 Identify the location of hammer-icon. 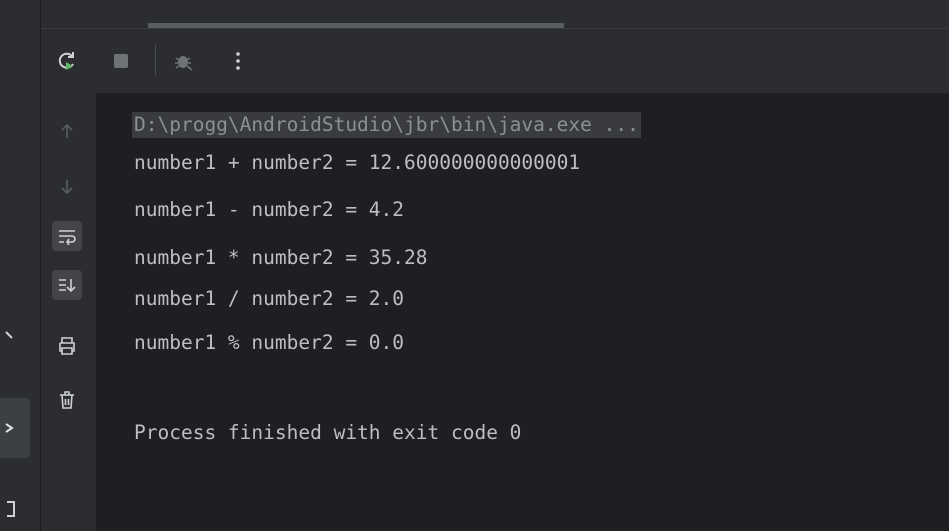
(10, 338).